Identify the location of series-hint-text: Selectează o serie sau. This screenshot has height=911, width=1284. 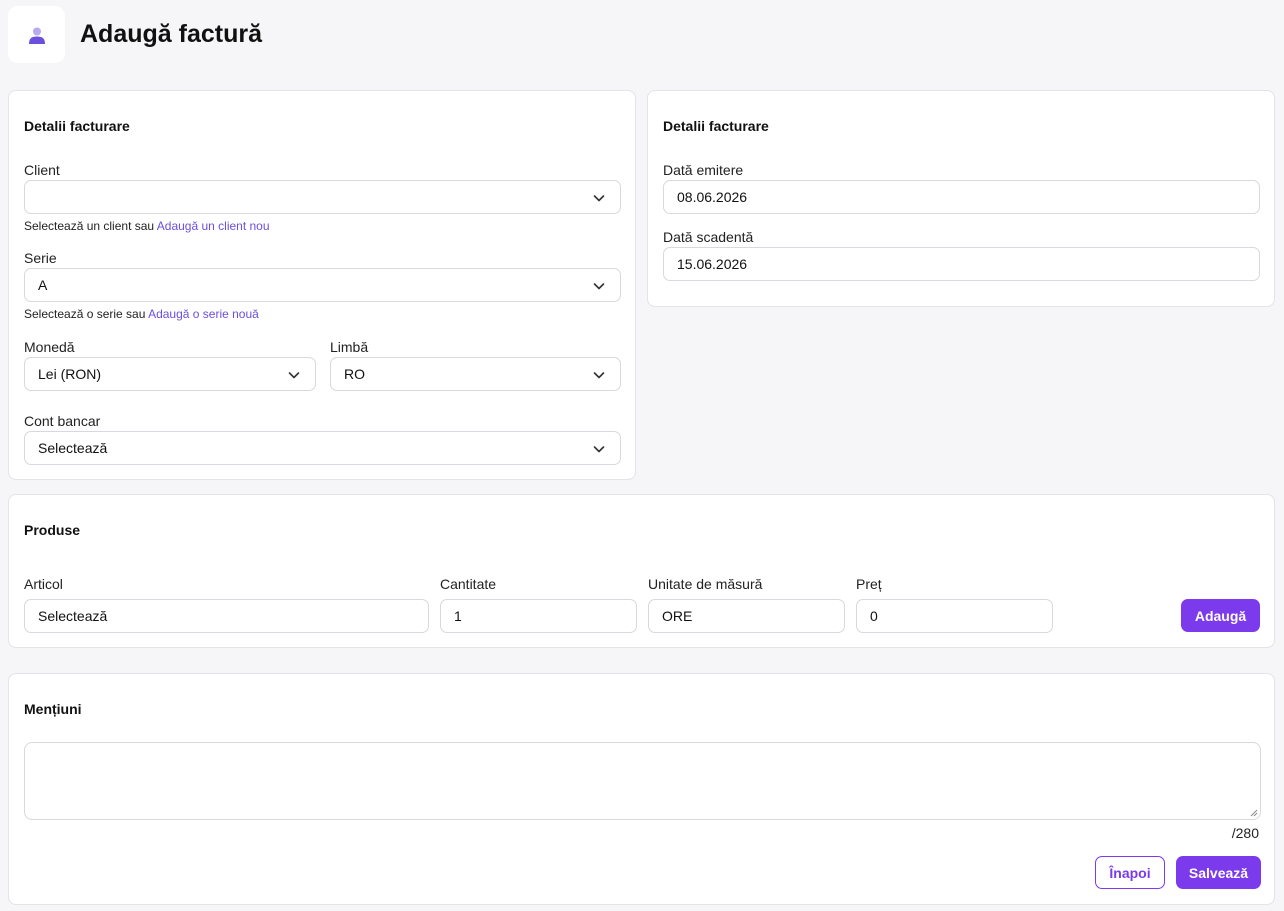
(86, 314).